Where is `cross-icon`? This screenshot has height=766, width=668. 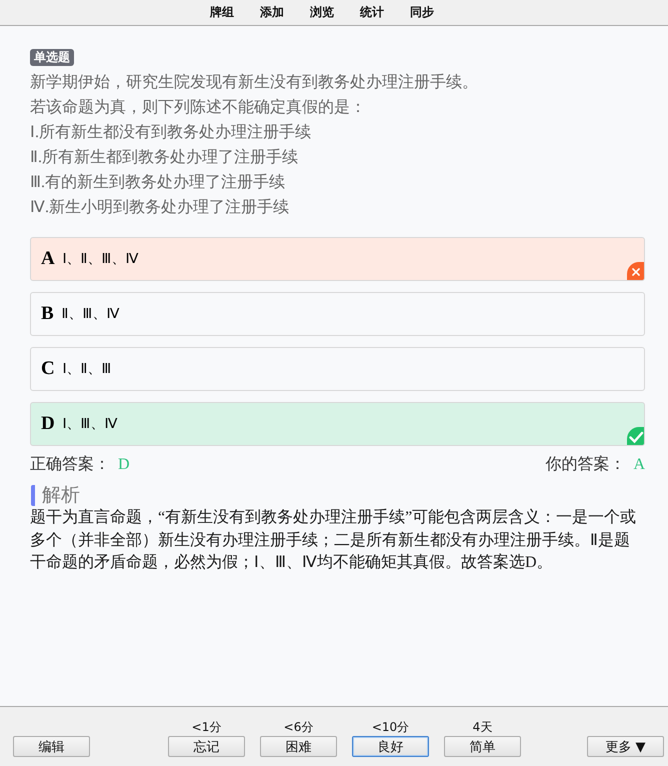 cross-icon is located at coordinates (635, 271).